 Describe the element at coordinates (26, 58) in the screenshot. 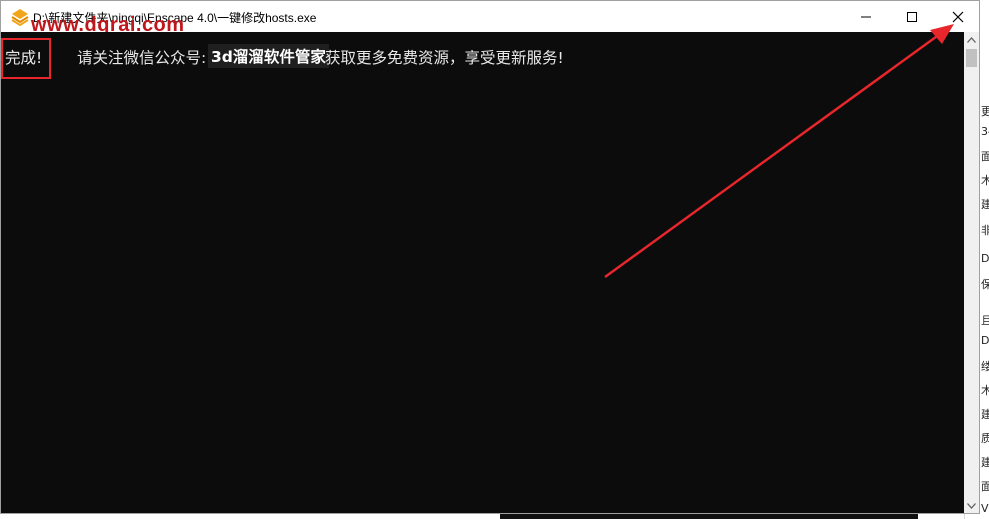

I see `annotation-highlight-box` at that location.